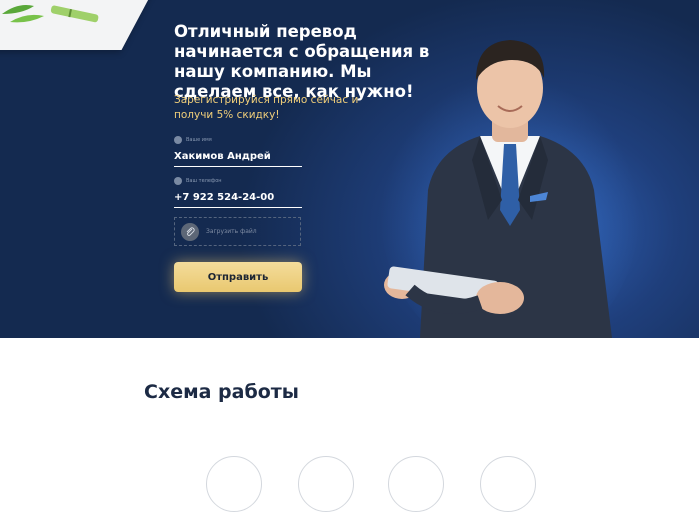  Describe the element at coordinates (238, 197) in the screenshot. I see `phone-input: +7 922 524-24-00` at that location.